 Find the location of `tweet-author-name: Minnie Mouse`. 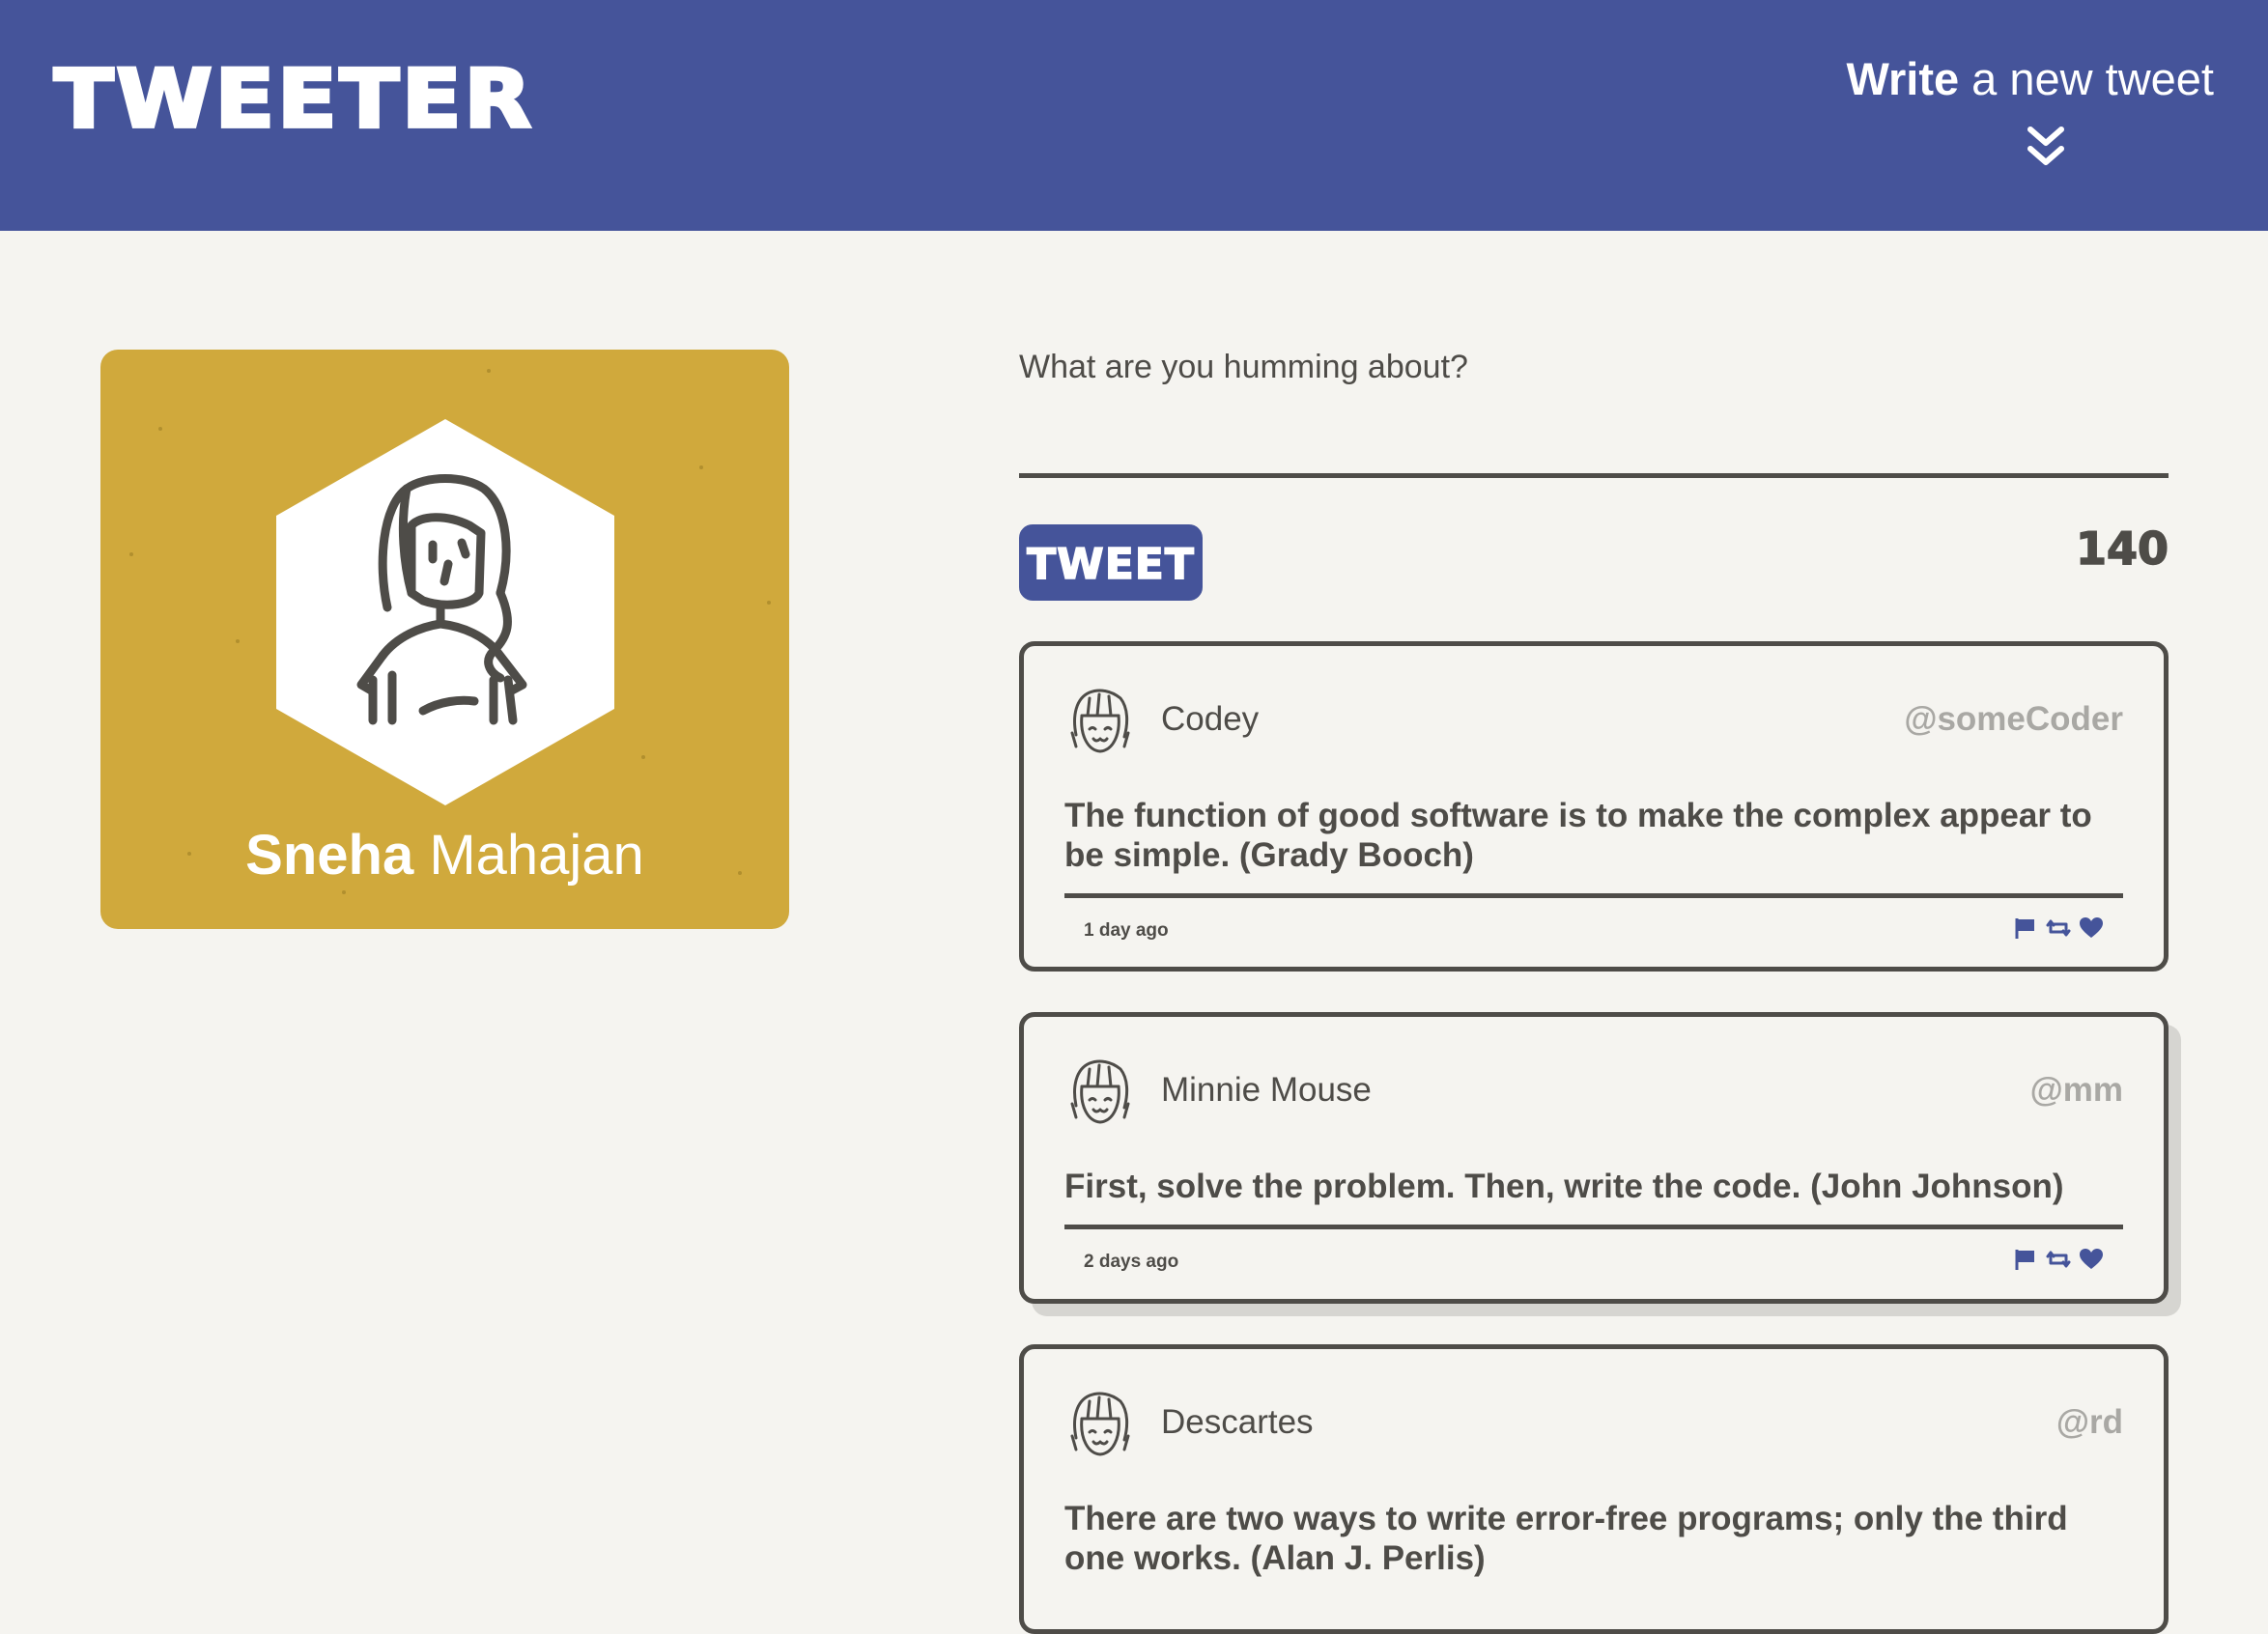

tweet-author-name: Minnie Mouse is located at coordinates (1266, 1090).